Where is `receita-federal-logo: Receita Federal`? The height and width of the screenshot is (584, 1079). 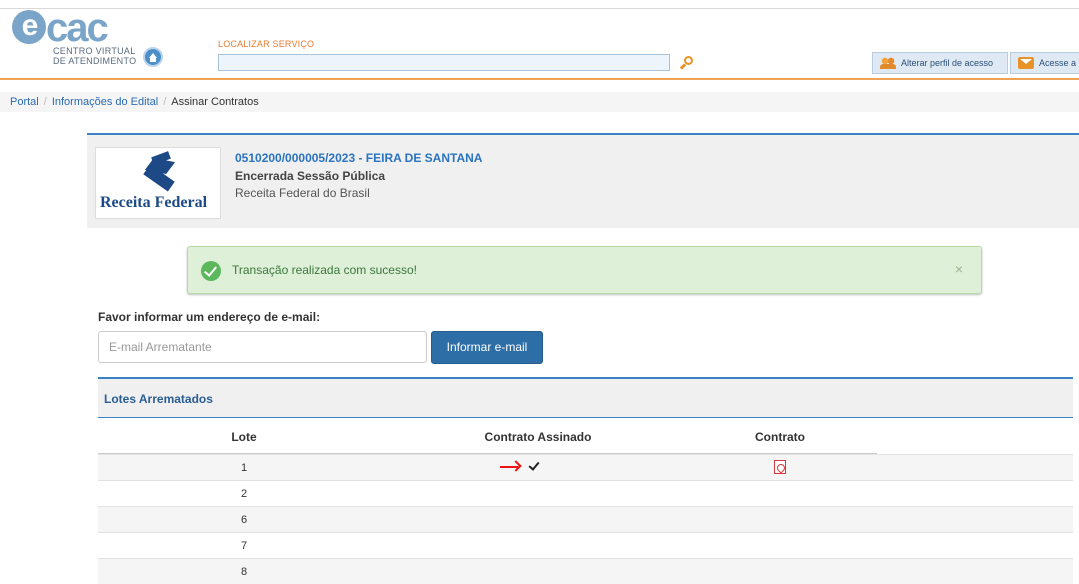
receita-federal-logo: Receita Federal is located at coordinates (158, 183).